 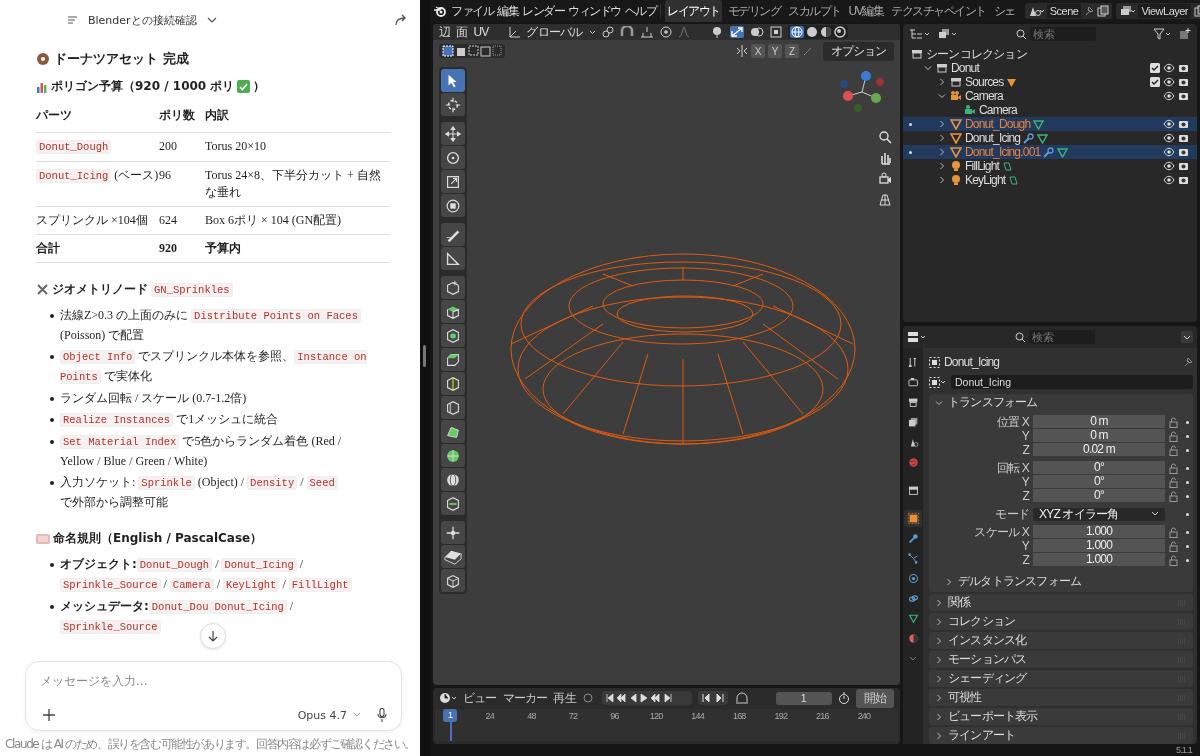 What do you see at coordinates (594, 11) in the screenshot?
I see `menu-item: ウィンドウ` at bounding box center [594, 11].